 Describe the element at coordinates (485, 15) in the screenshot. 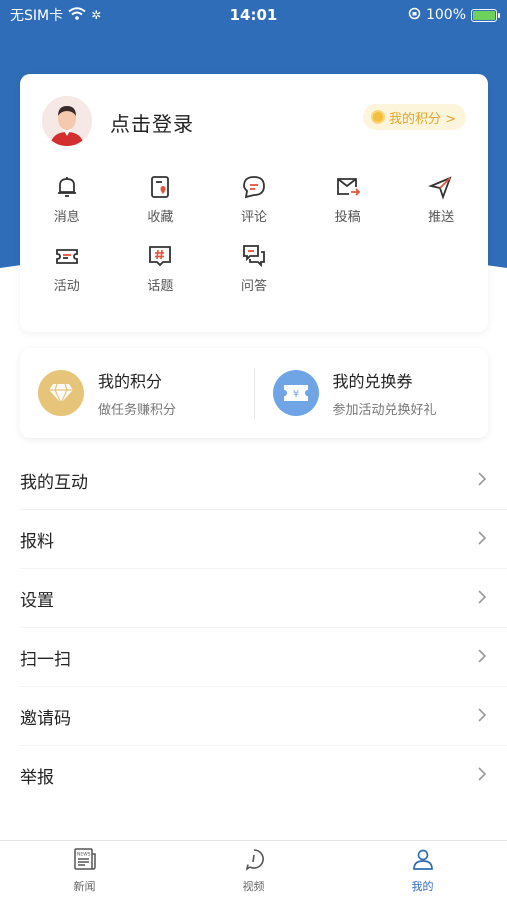

I see `battery-icon` at that location.